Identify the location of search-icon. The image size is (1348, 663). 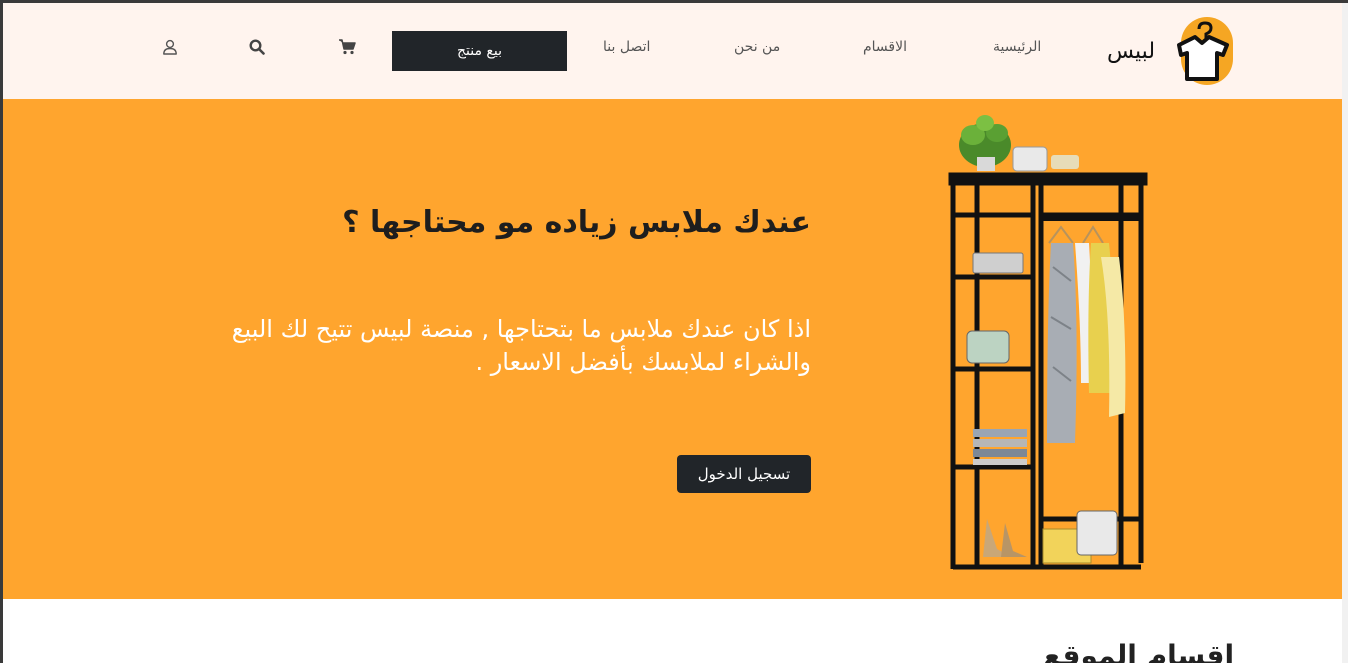
(257, 47).